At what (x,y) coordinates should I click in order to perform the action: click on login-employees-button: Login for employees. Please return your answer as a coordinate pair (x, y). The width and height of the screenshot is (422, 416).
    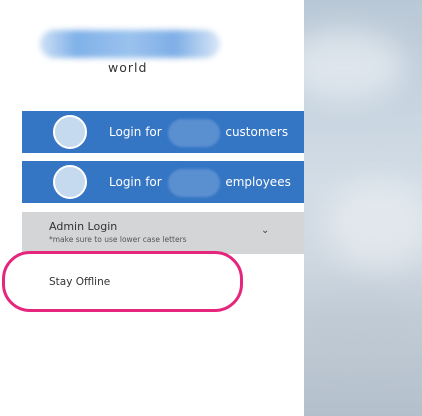
    Looking at the image, I should click on (163, 182).